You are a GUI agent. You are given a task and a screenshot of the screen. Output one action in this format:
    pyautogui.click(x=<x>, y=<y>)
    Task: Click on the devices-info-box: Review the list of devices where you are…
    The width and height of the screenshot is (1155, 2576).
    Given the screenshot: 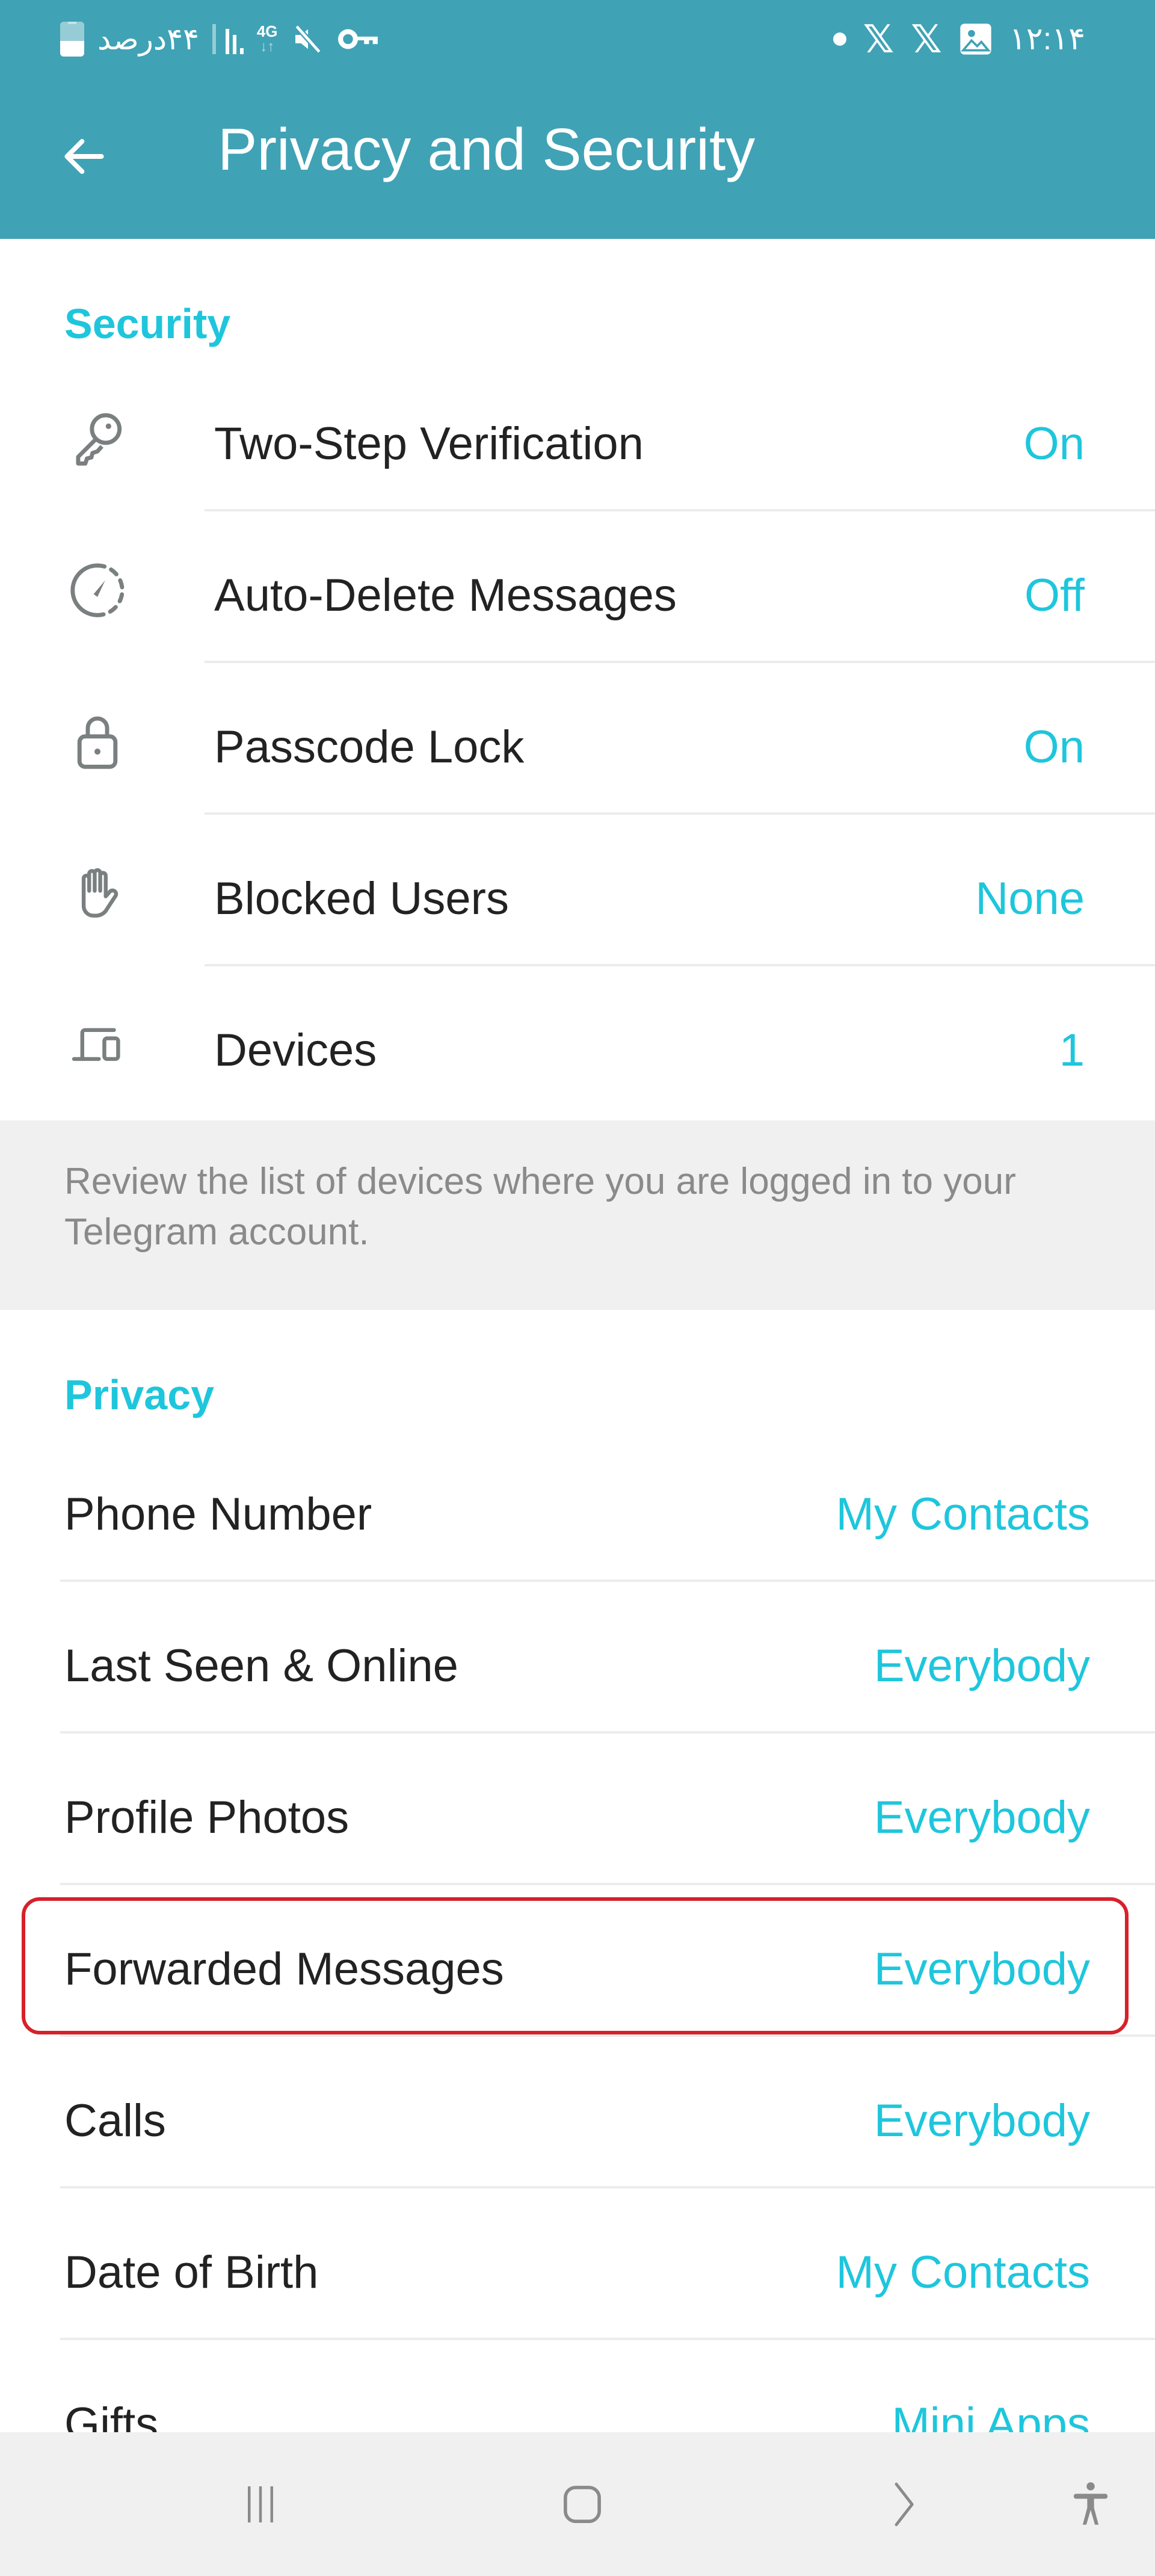 What is the action you would take?
    pyautogui.click(x=578, y=1215)
    